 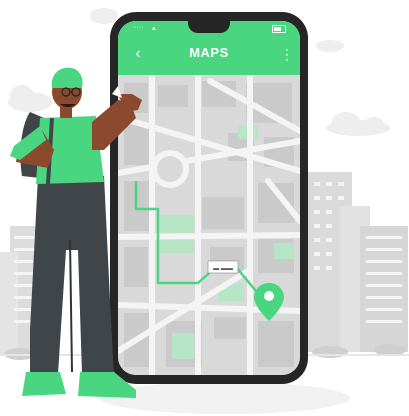 I want to click on menu-button: ⋮, so click(x=287, y=54).